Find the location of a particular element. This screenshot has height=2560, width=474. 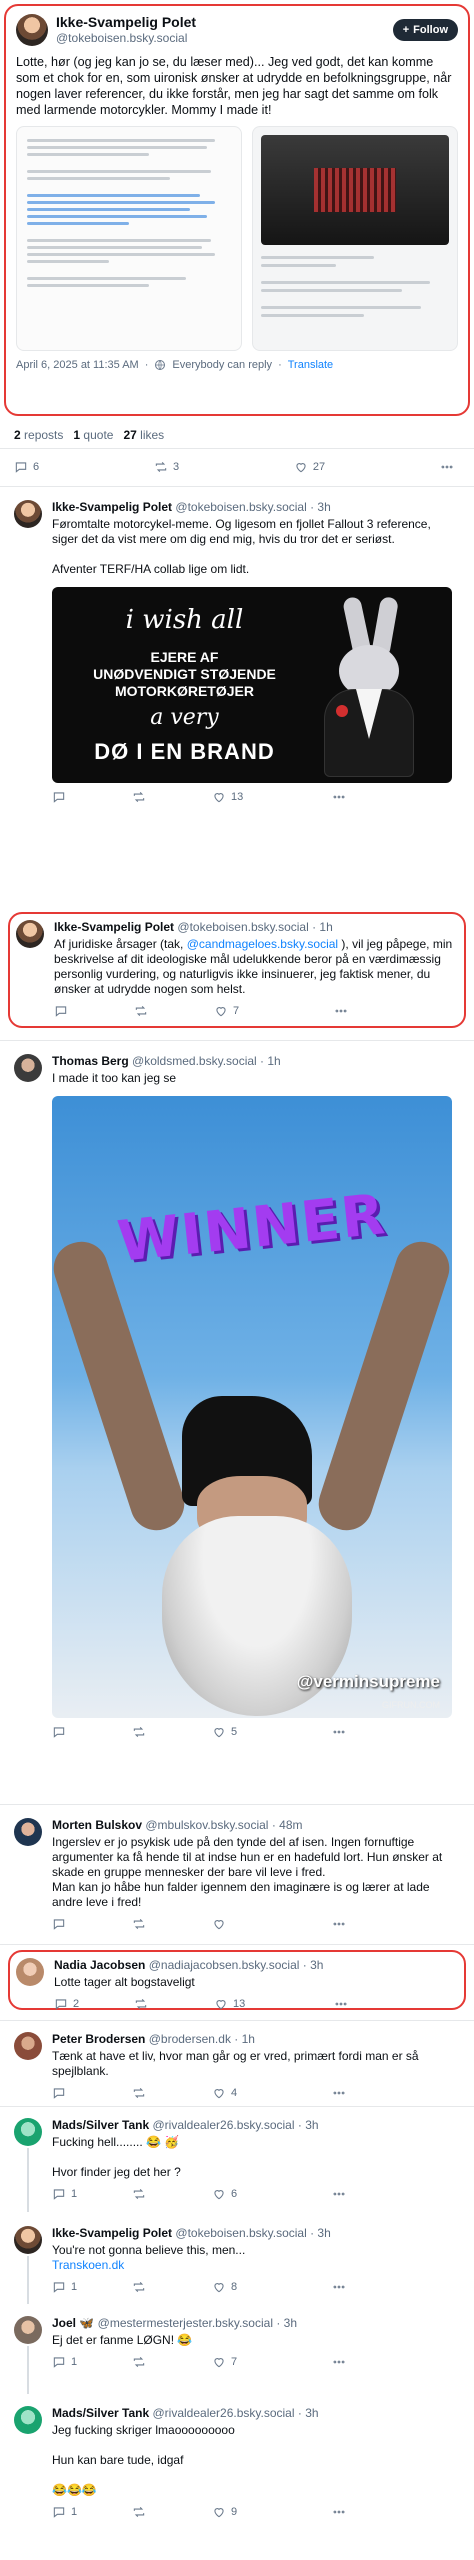

like-button: 6 is located at coordinates (272, 2194).